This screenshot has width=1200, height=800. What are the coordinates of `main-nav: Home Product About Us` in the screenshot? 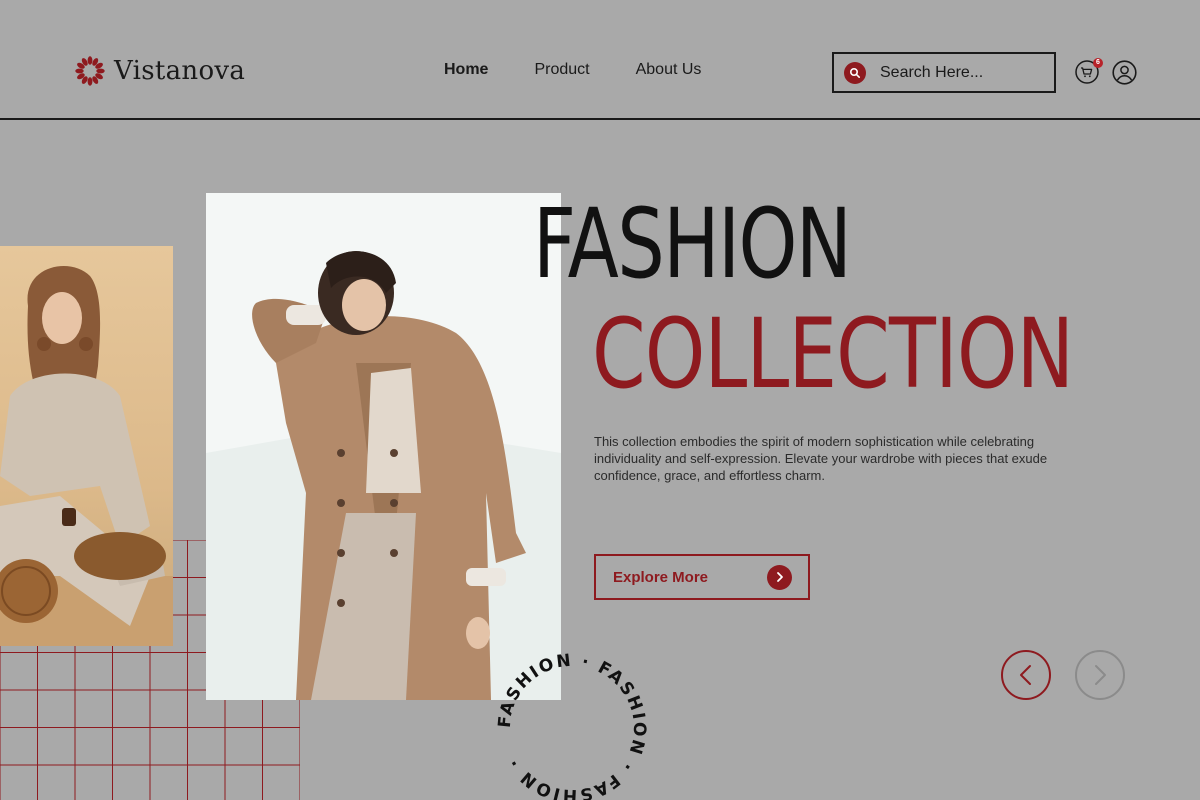 It's located at (572, 70).